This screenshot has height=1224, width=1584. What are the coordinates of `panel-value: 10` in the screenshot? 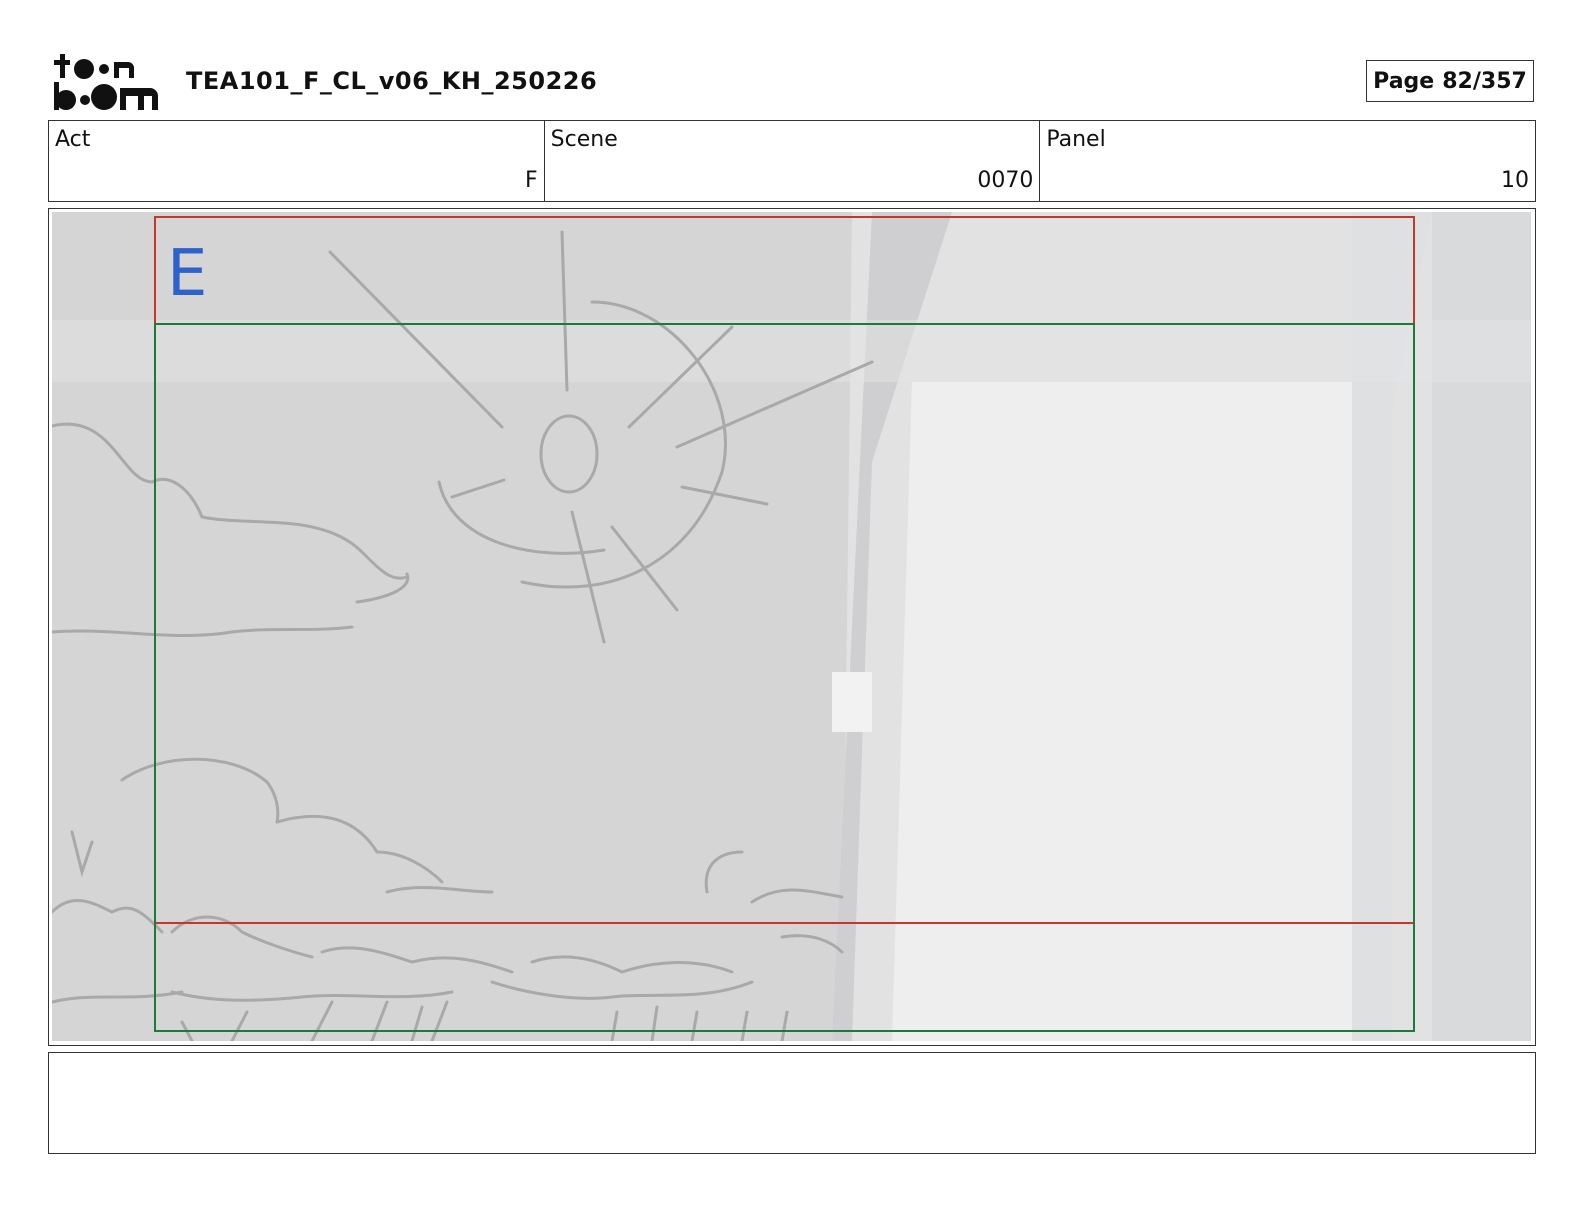 It's located at (1515, 180).